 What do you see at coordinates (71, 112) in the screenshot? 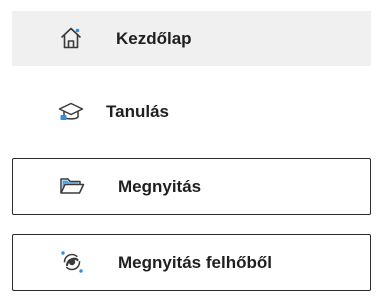
I see `graduation-cap-icon` at bounding box center [71, 112].